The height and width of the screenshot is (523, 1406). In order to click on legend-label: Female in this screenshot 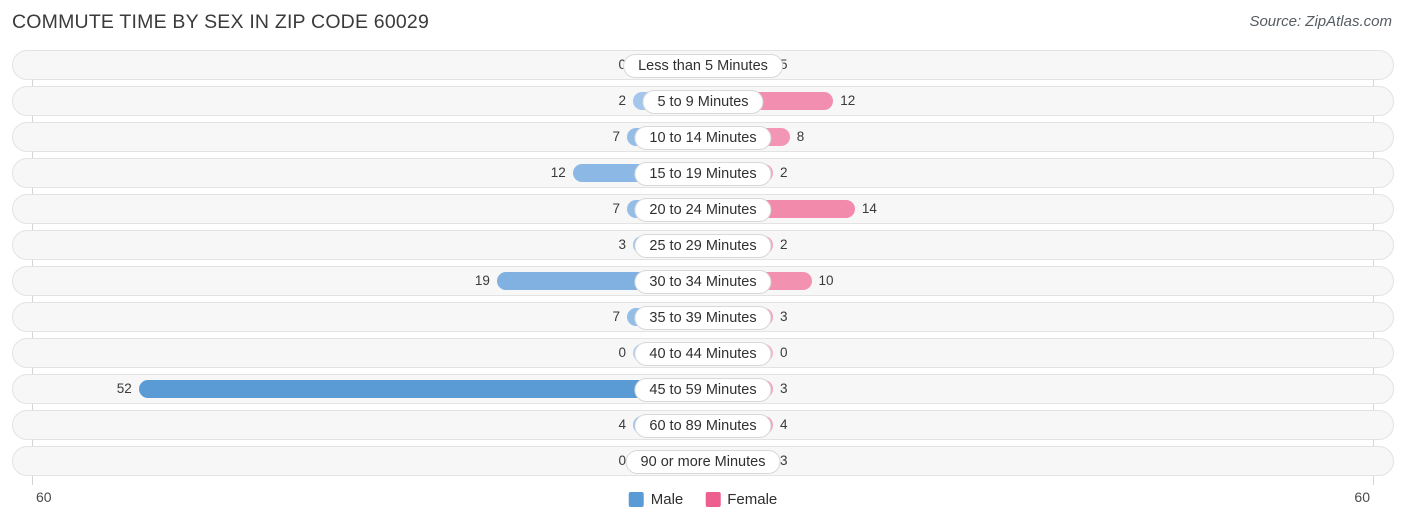, I will do `click(752, 499)`.